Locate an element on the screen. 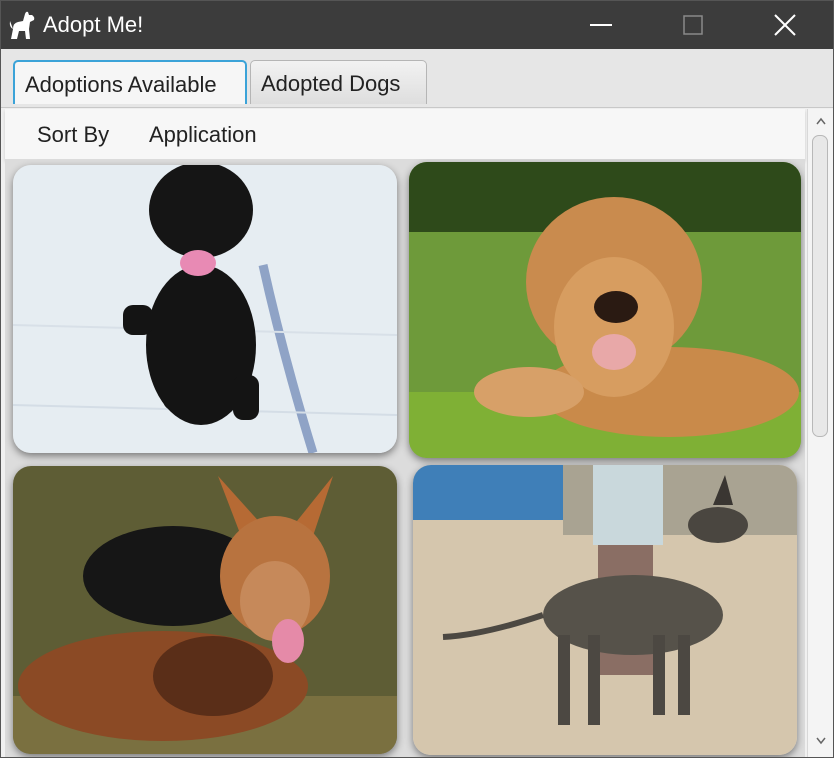 This screenshot has width=834, height=758. minimize-icon is located at coordinates (601, 25).